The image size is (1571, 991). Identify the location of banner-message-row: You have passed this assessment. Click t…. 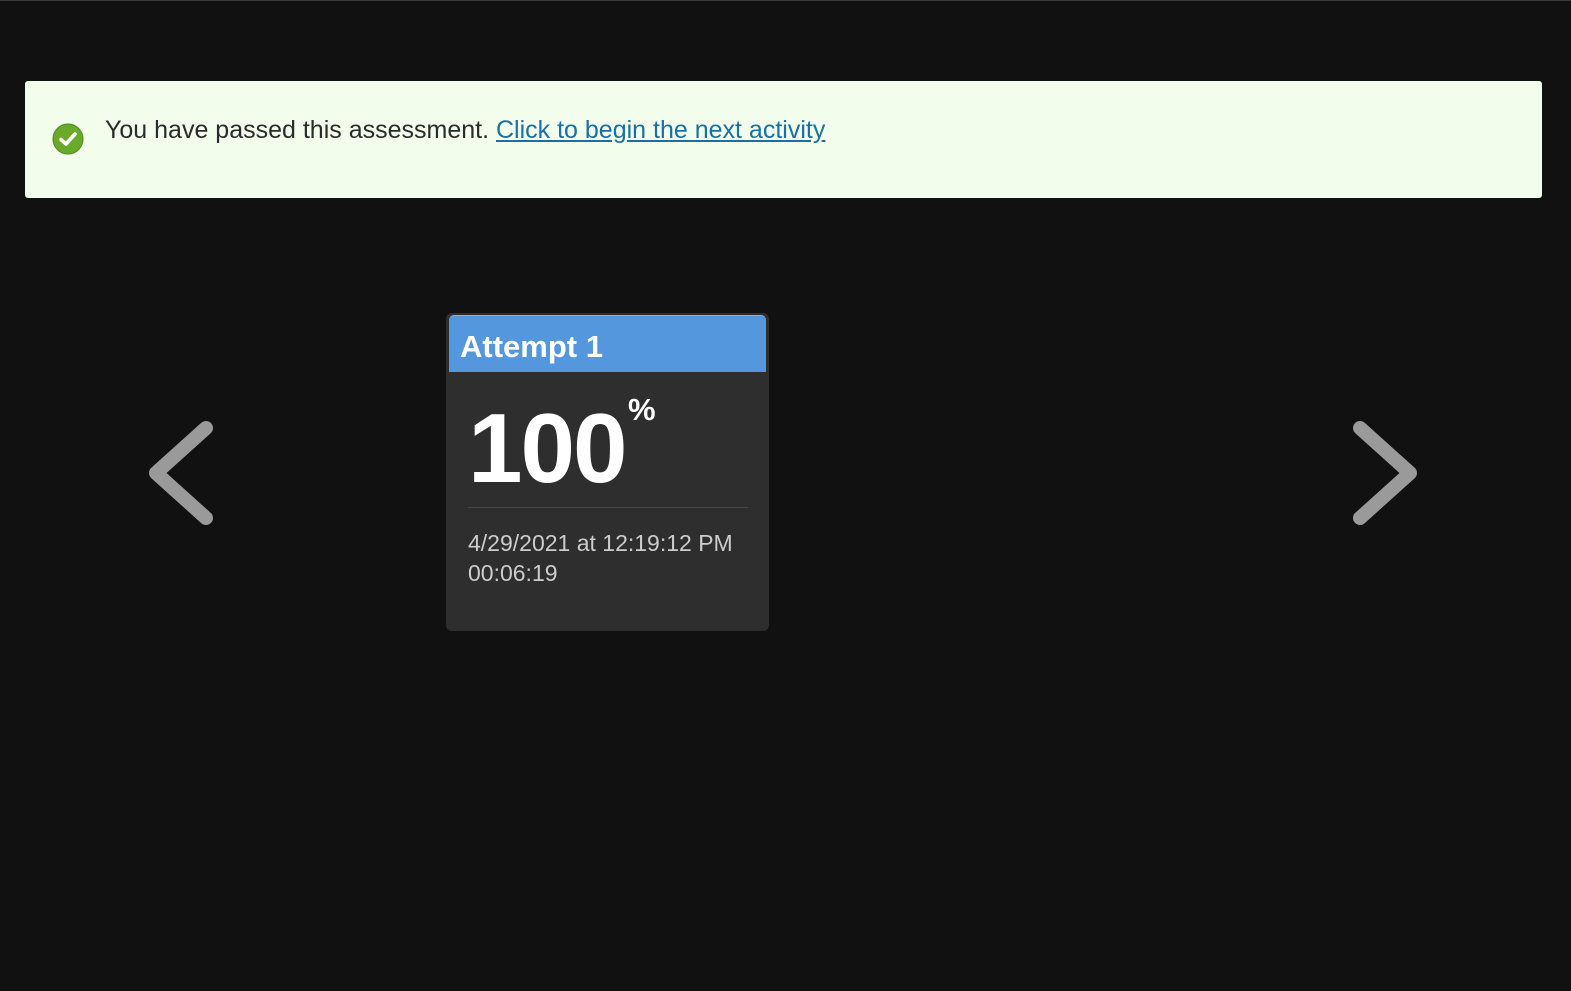
(465, 130).